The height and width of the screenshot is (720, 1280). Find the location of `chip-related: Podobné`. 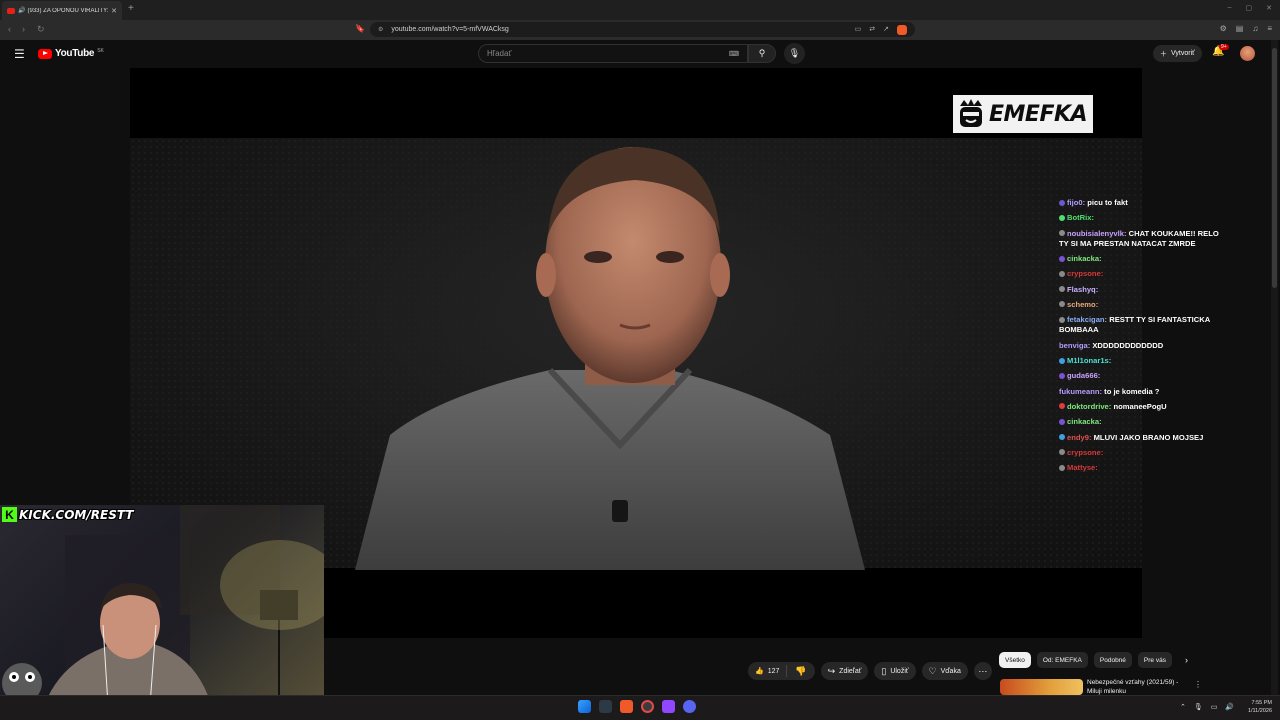

chip-related: Podobné is located at coordinates (1112, 660).